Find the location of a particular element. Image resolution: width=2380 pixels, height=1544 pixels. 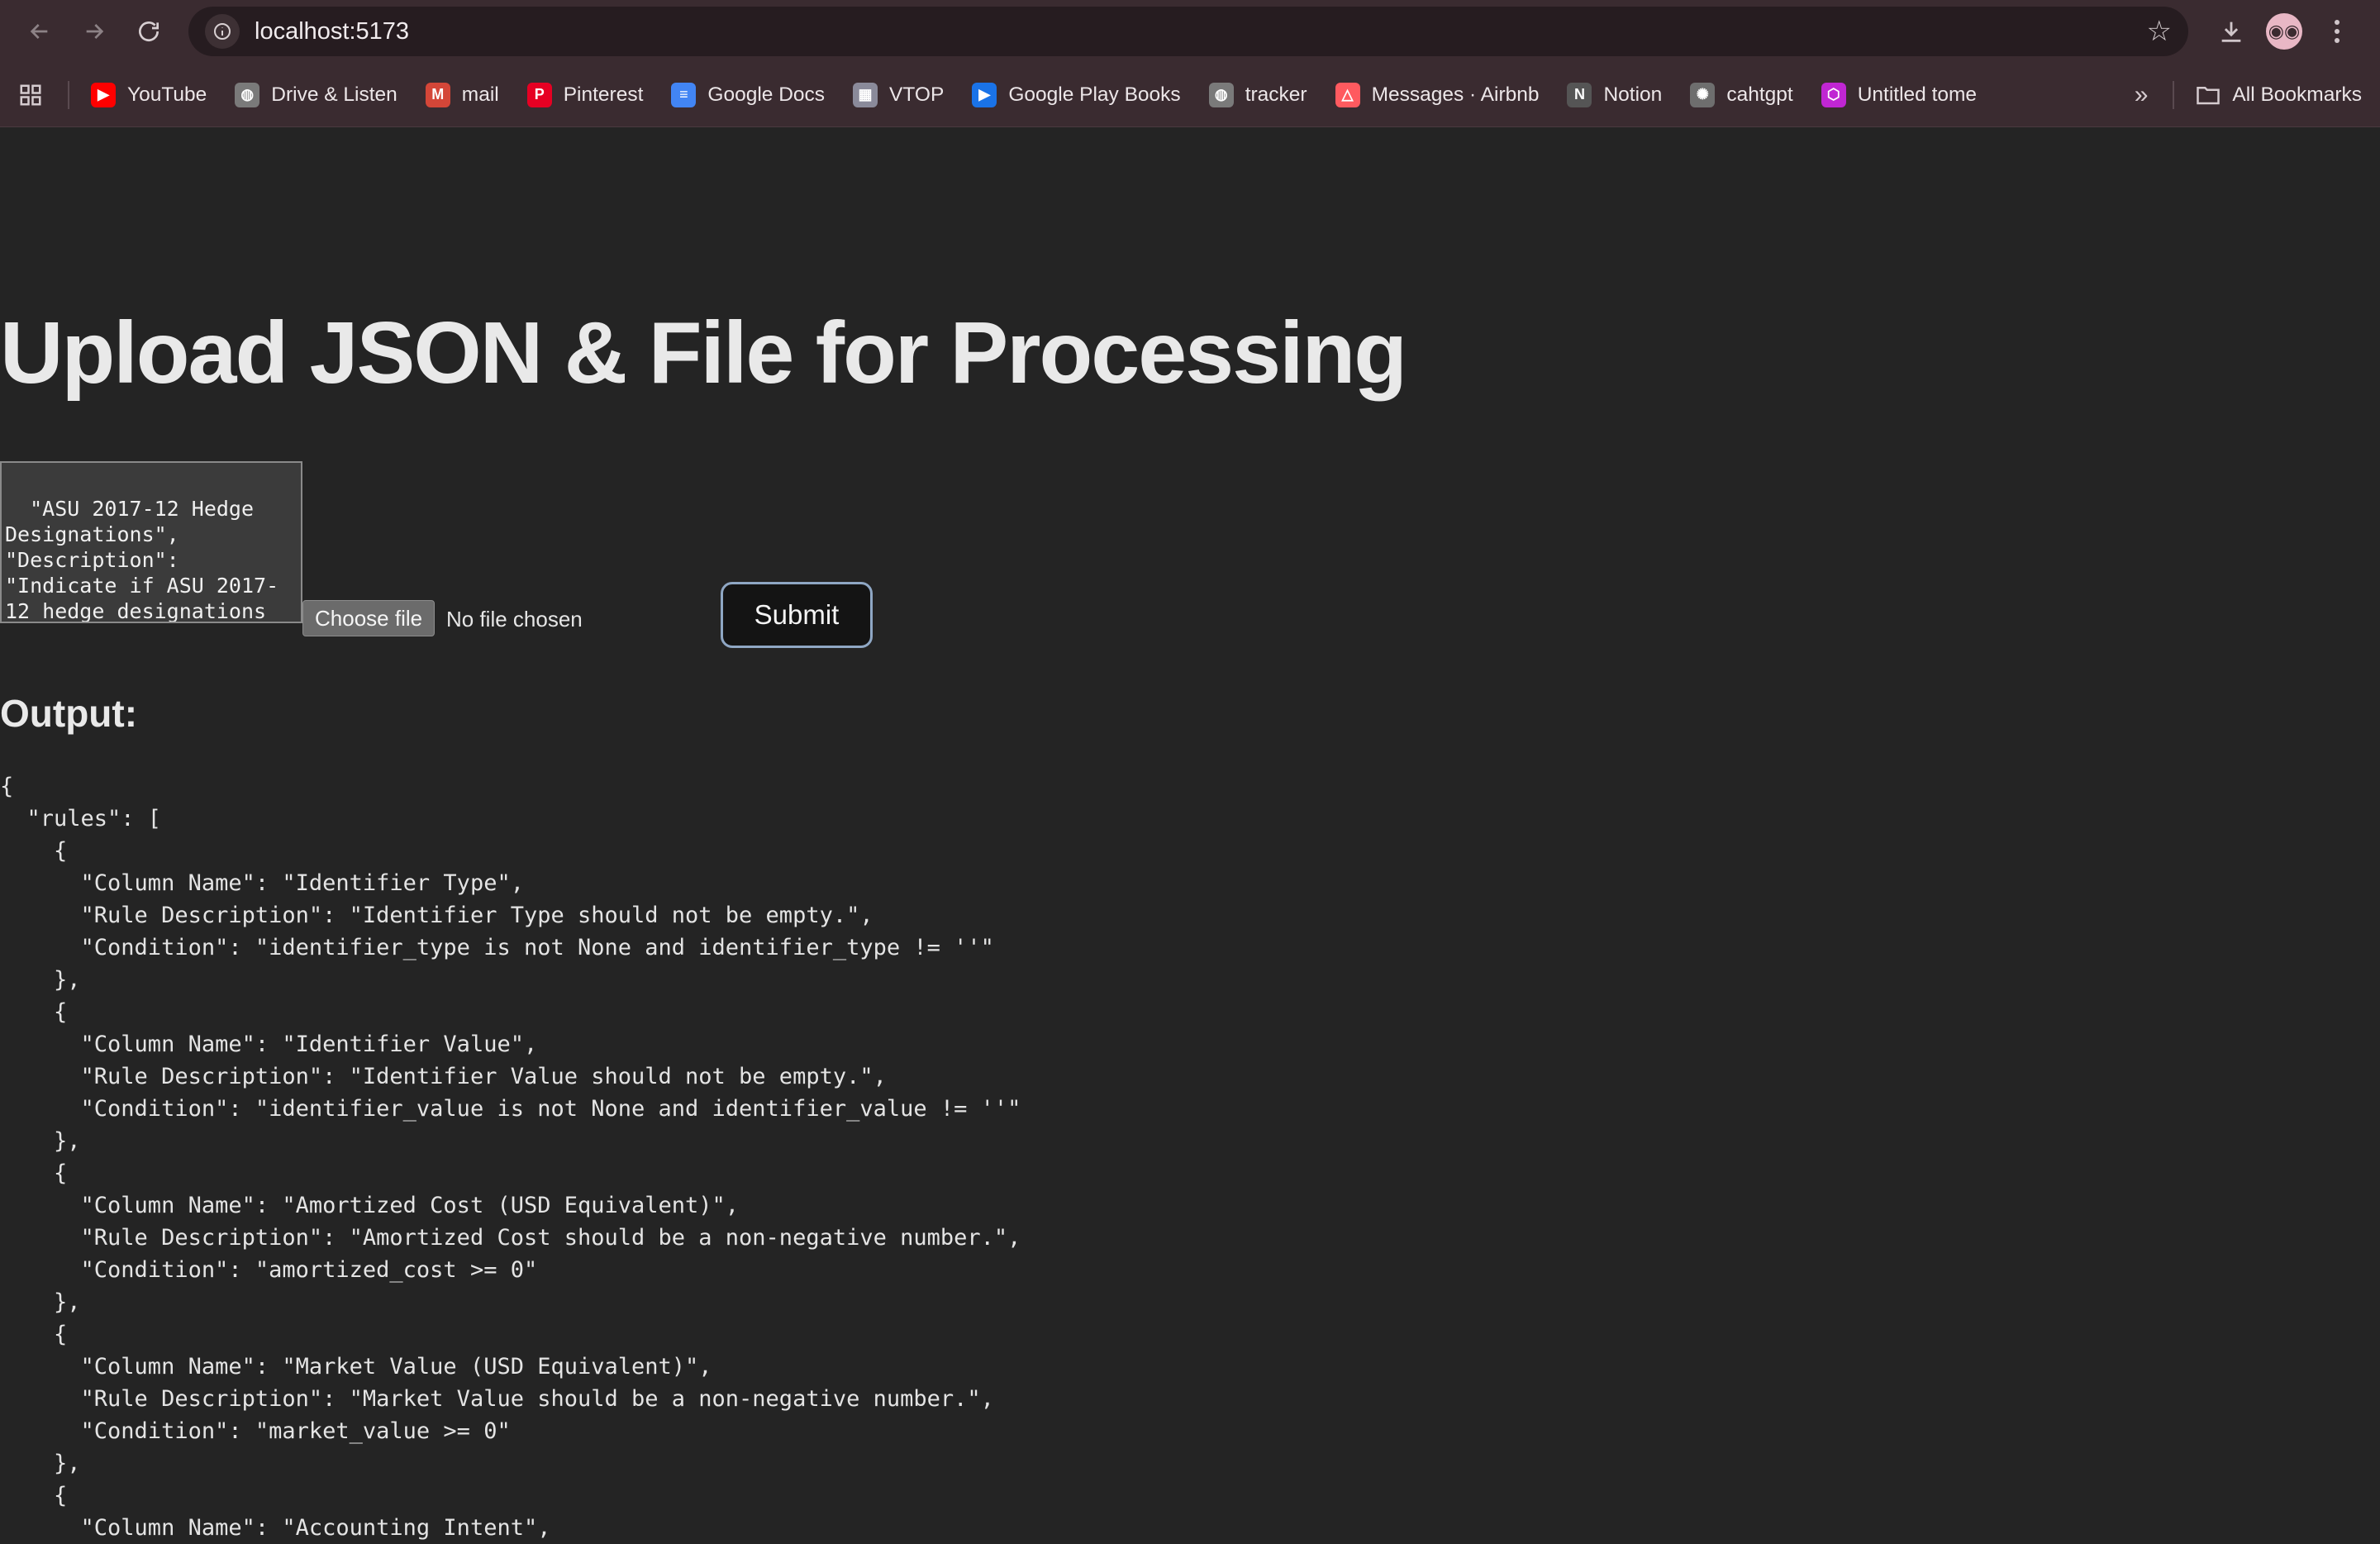

bookmark-label: Google Play Books is located at coordinates (1094, 94).